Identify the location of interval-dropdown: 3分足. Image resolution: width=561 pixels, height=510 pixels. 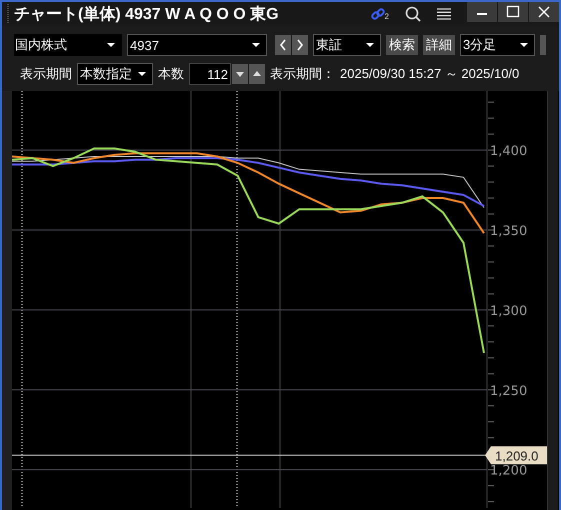
(497, 45).